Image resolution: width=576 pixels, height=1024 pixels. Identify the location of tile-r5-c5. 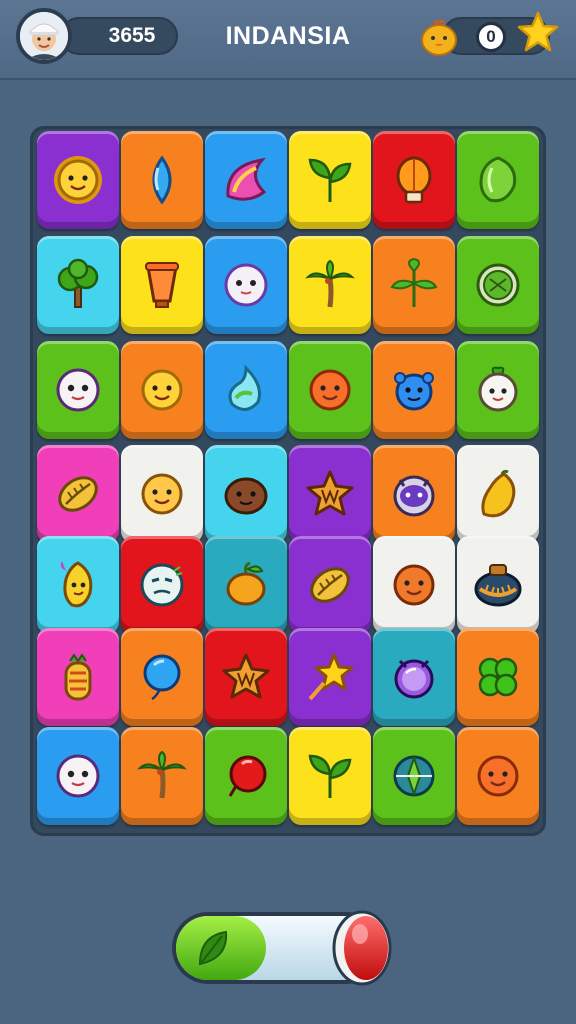
(414, 585).